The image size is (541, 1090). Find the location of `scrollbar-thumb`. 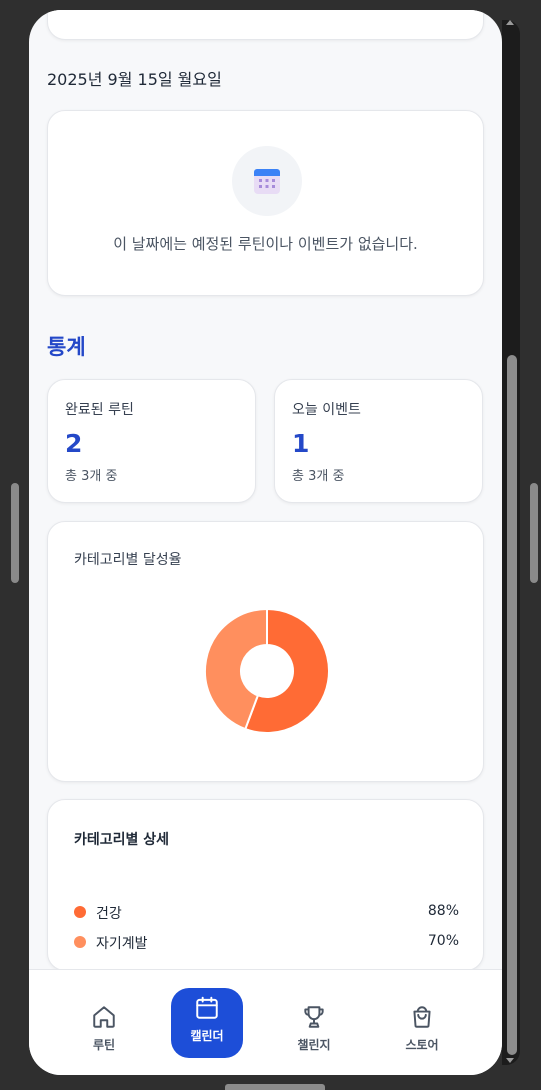

scrollbar-thumb is located at coordinates (512, 705).